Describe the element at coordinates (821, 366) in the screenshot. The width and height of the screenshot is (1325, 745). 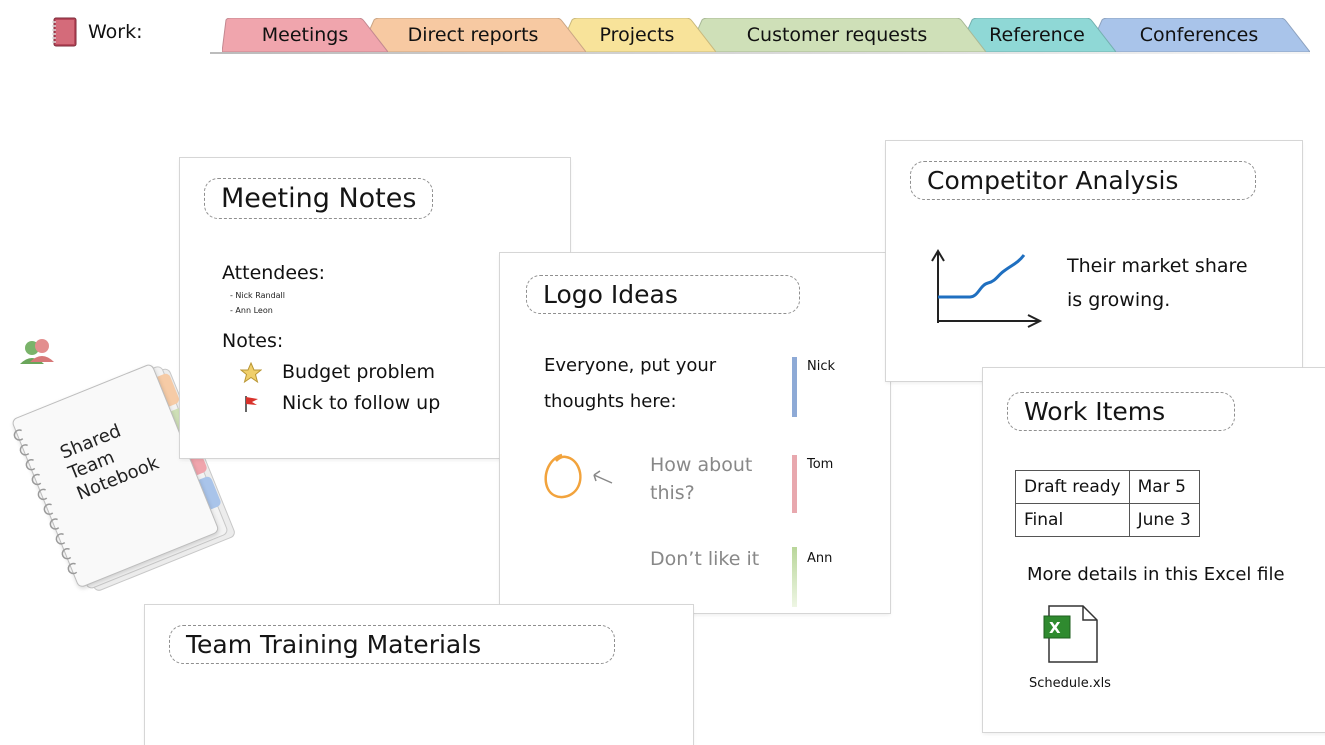
I see `author-nick: Nick` at that location.